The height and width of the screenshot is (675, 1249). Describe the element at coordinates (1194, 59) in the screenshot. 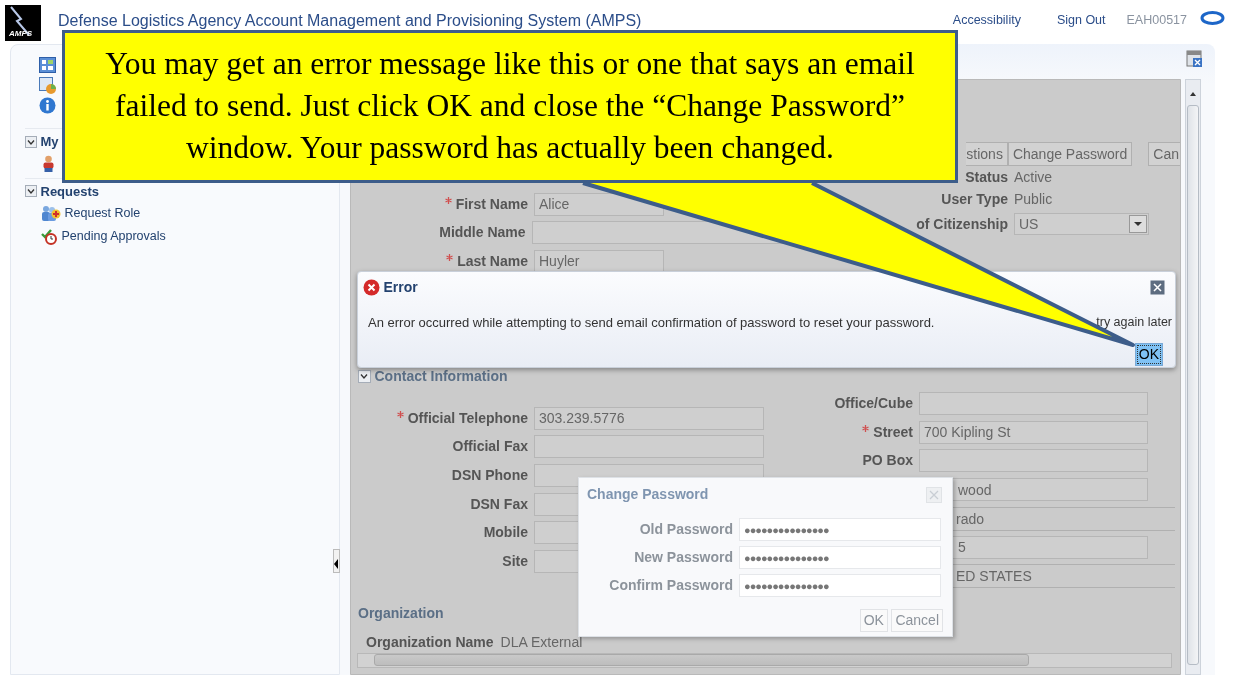

I see `close-window-icon` at that location.